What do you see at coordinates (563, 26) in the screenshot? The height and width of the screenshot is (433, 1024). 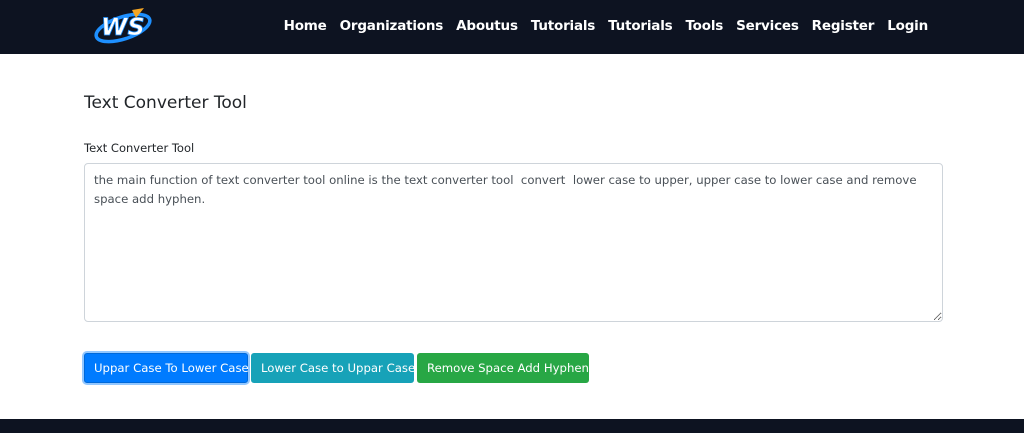 I see `nav-tutorials: Tutorials` at bounding box center [563, 26].